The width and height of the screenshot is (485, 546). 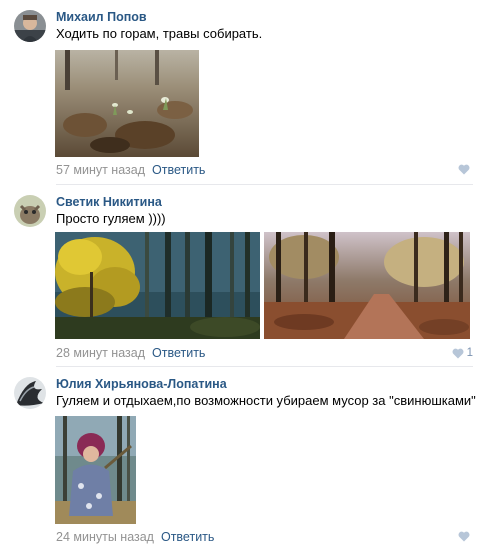 I want to click on comment-time: 28 минут назад, so click(x=100, y=353).